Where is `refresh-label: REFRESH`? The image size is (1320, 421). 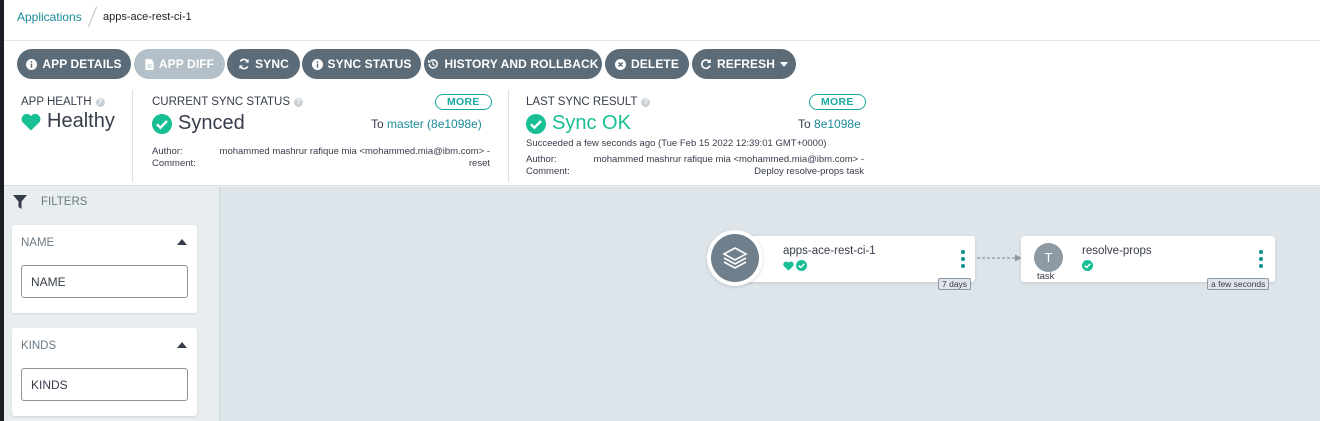 refresh-label: REFRESH is located at coordinates (746, 64).